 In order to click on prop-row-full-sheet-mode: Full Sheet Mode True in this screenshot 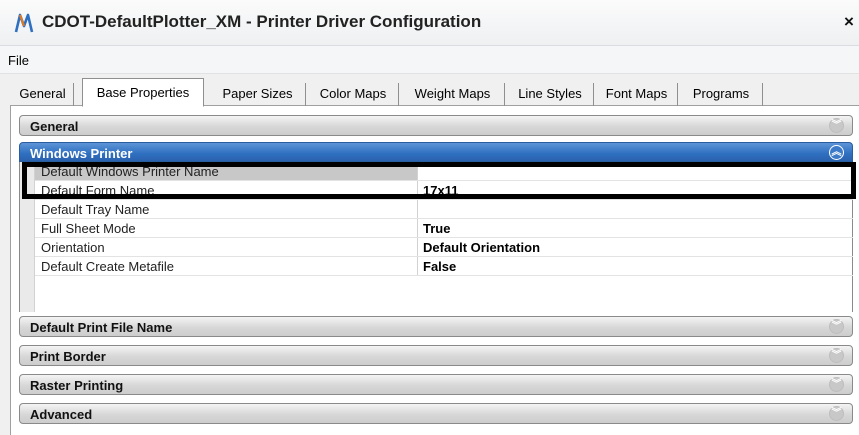, I will do `click(444, 228)`.